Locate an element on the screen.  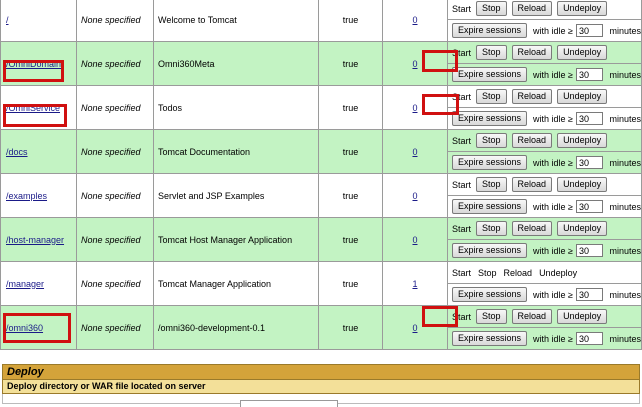
app-path-link: / is located at coordinates (7, 20).